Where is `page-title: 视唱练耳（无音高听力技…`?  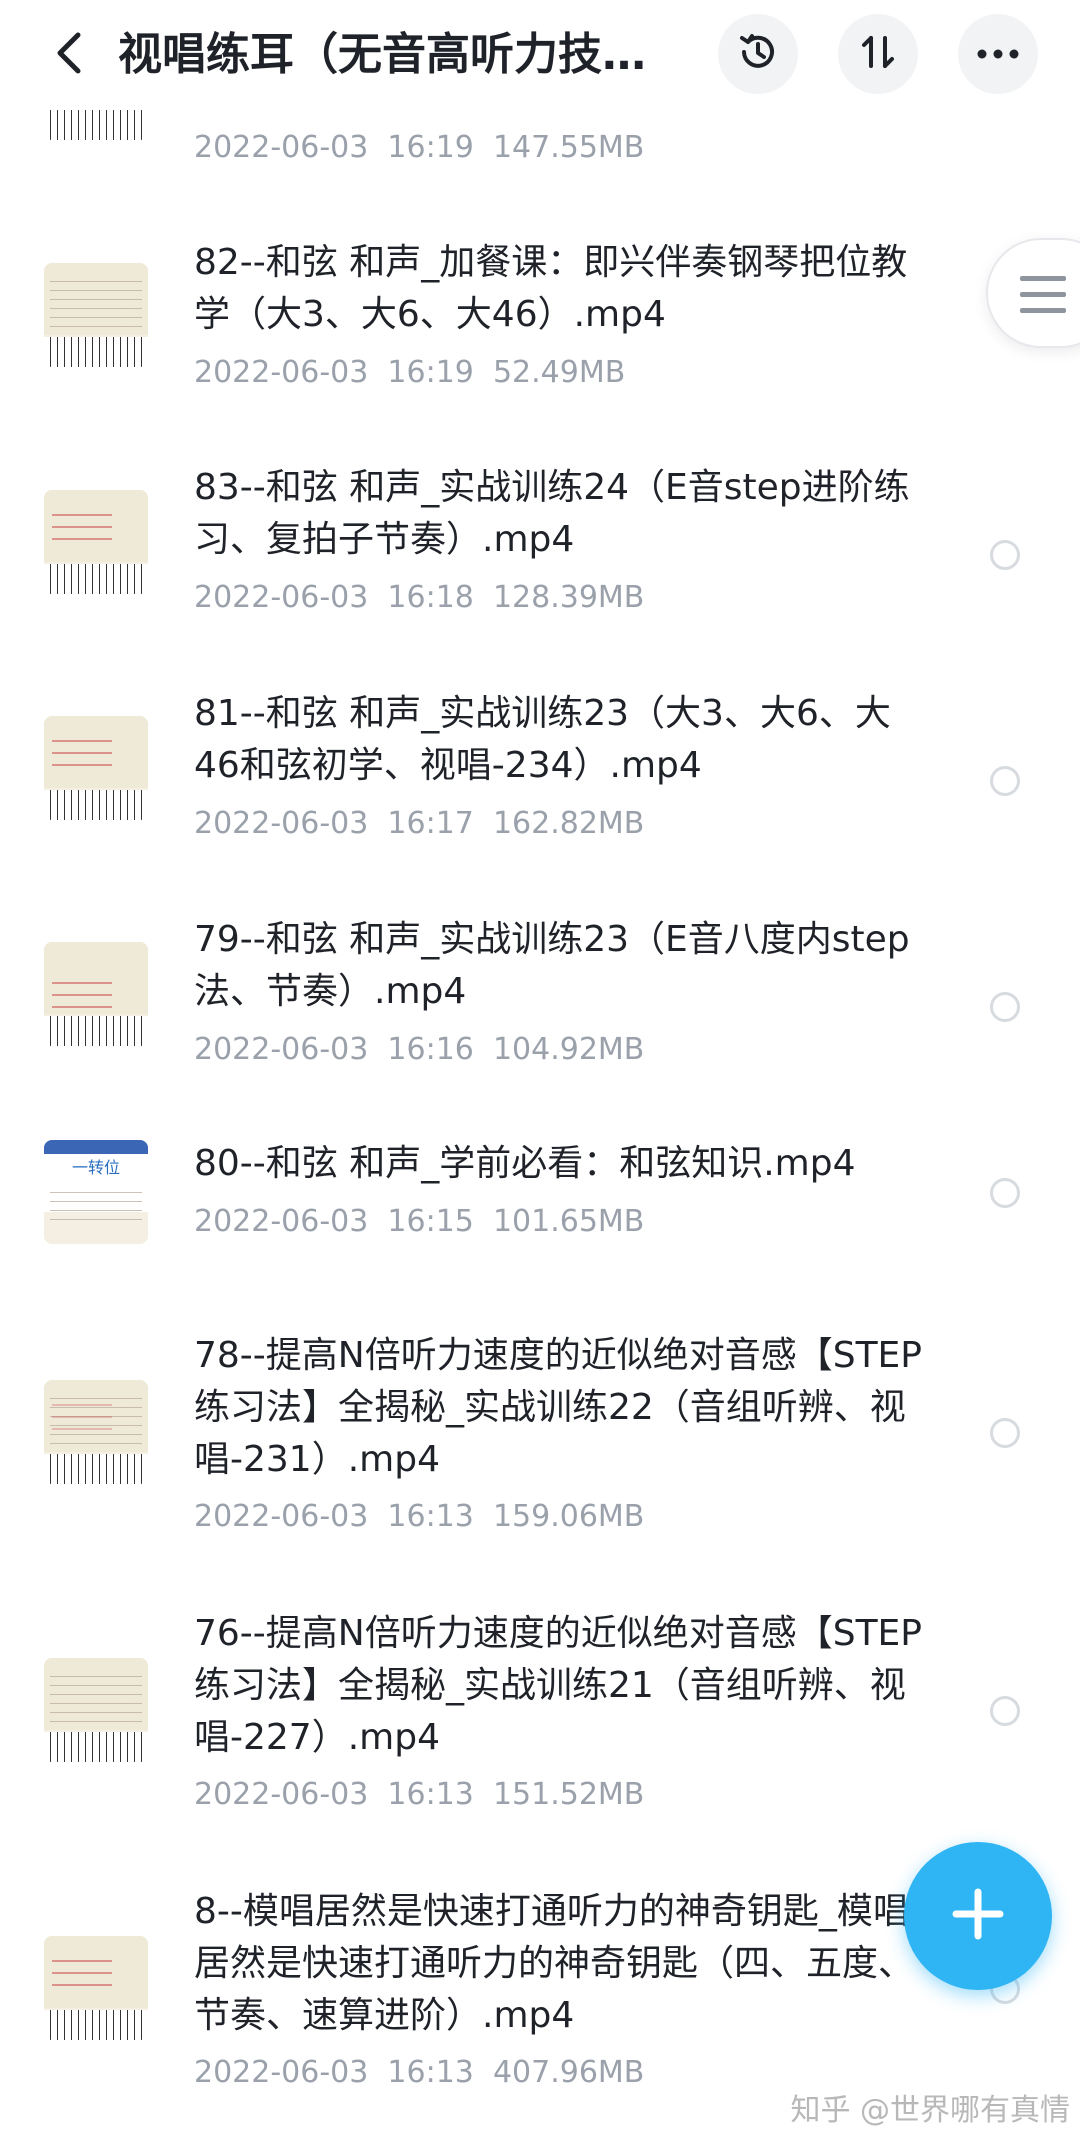 page-title: 视唱练耳（无音高听力技… is located at coordinates (382, 54).